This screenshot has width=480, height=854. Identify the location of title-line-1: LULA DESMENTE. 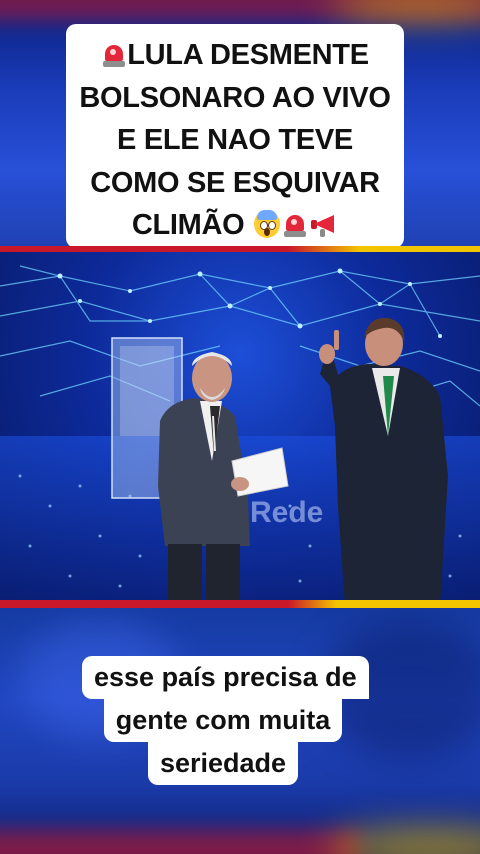
(235, 55).